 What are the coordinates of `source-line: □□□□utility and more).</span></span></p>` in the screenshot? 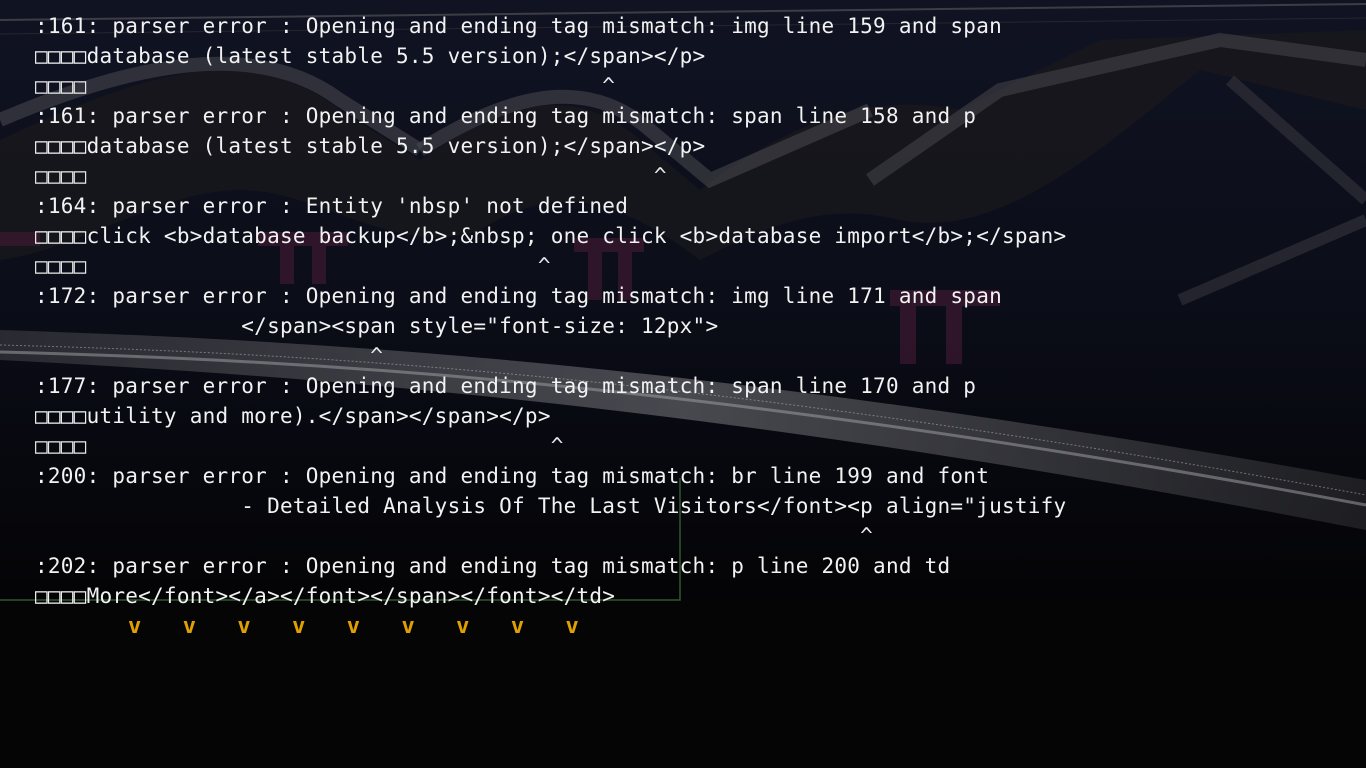 It's located at (293, 416).